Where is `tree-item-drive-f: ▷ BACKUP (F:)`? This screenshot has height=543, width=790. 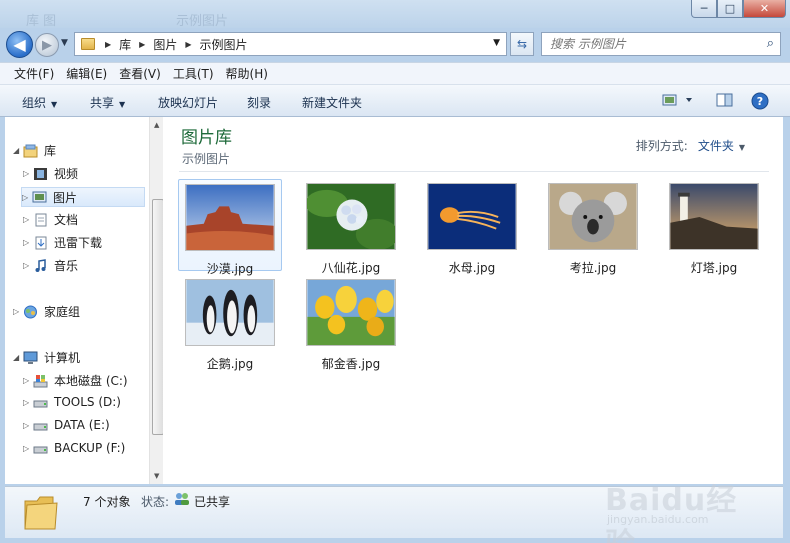
tree-item-drive-f: ▷ BACKUP (F:) is located at coordinates (74, 448).